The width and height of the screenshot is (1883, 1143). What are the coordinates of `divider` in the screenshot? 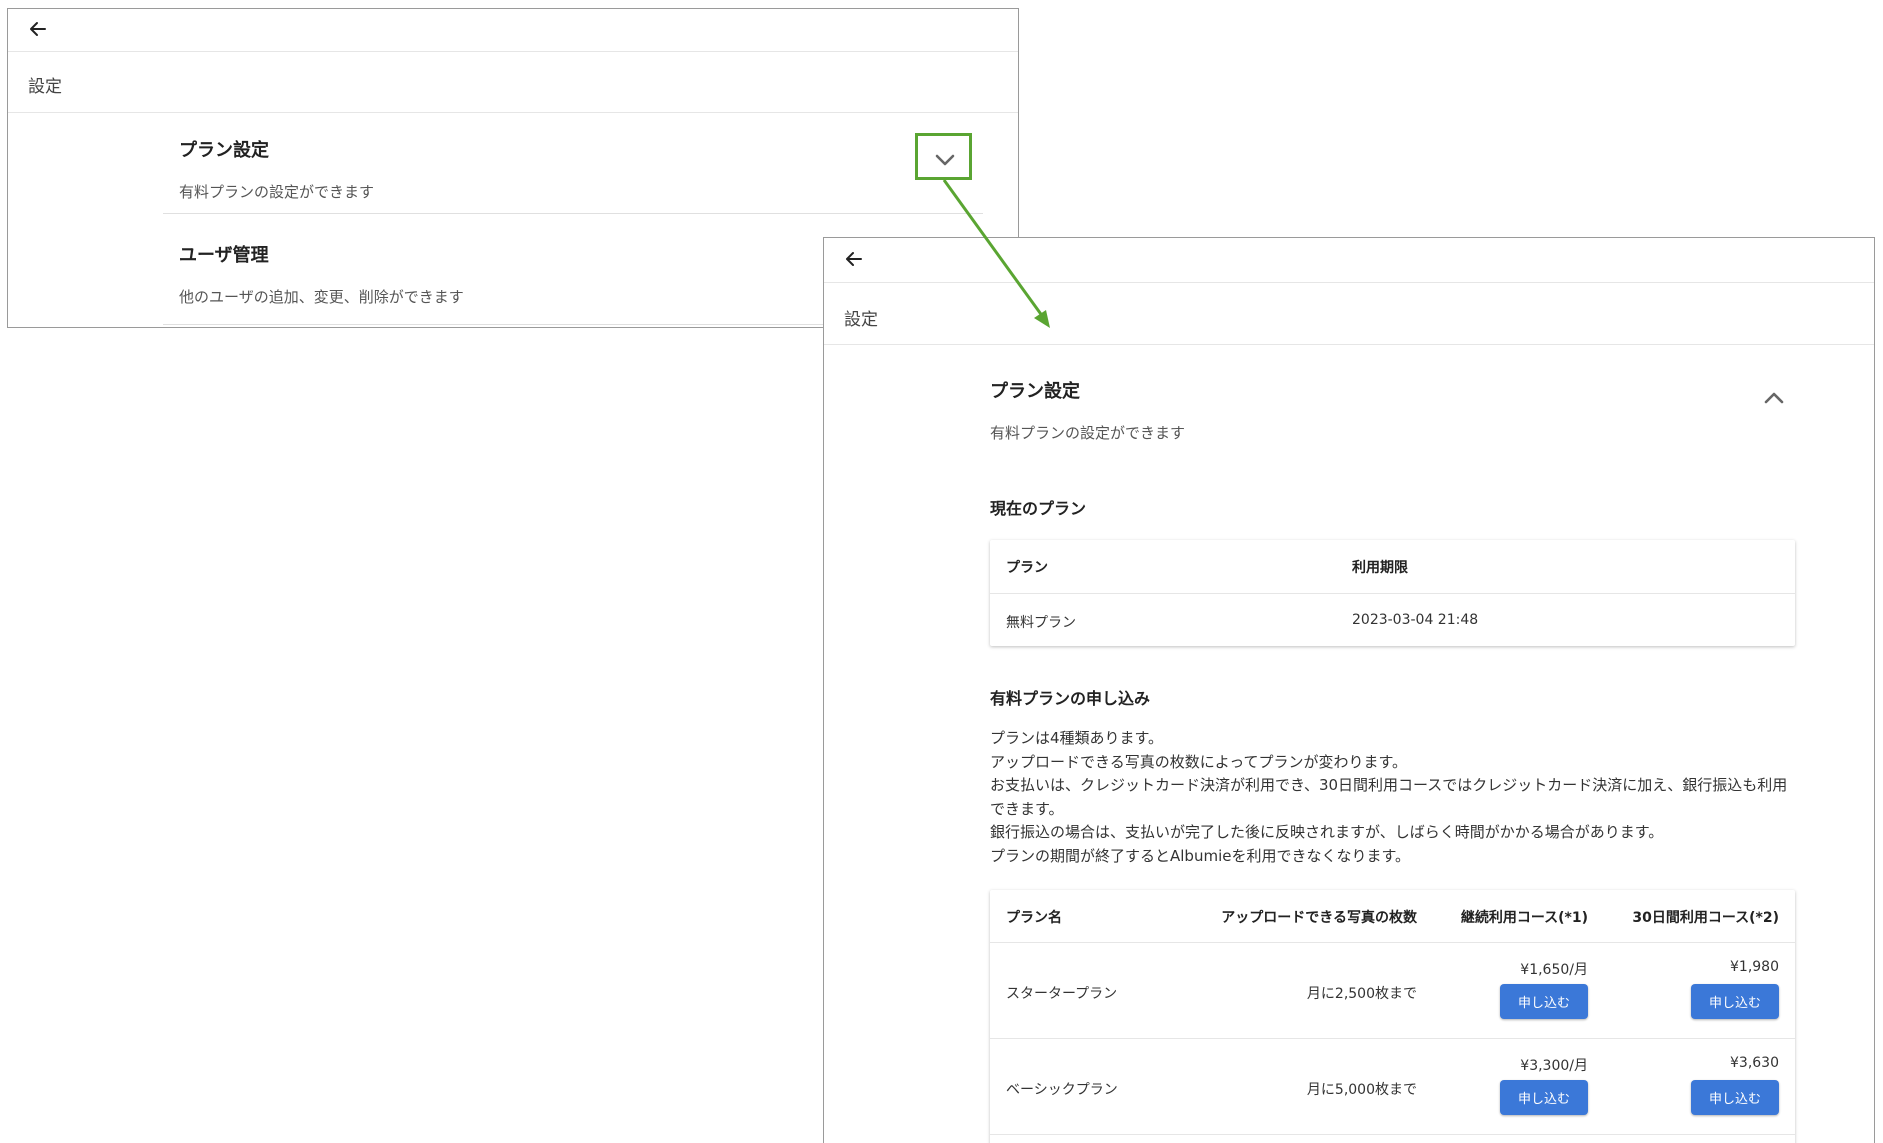 It's located at (573, 213).